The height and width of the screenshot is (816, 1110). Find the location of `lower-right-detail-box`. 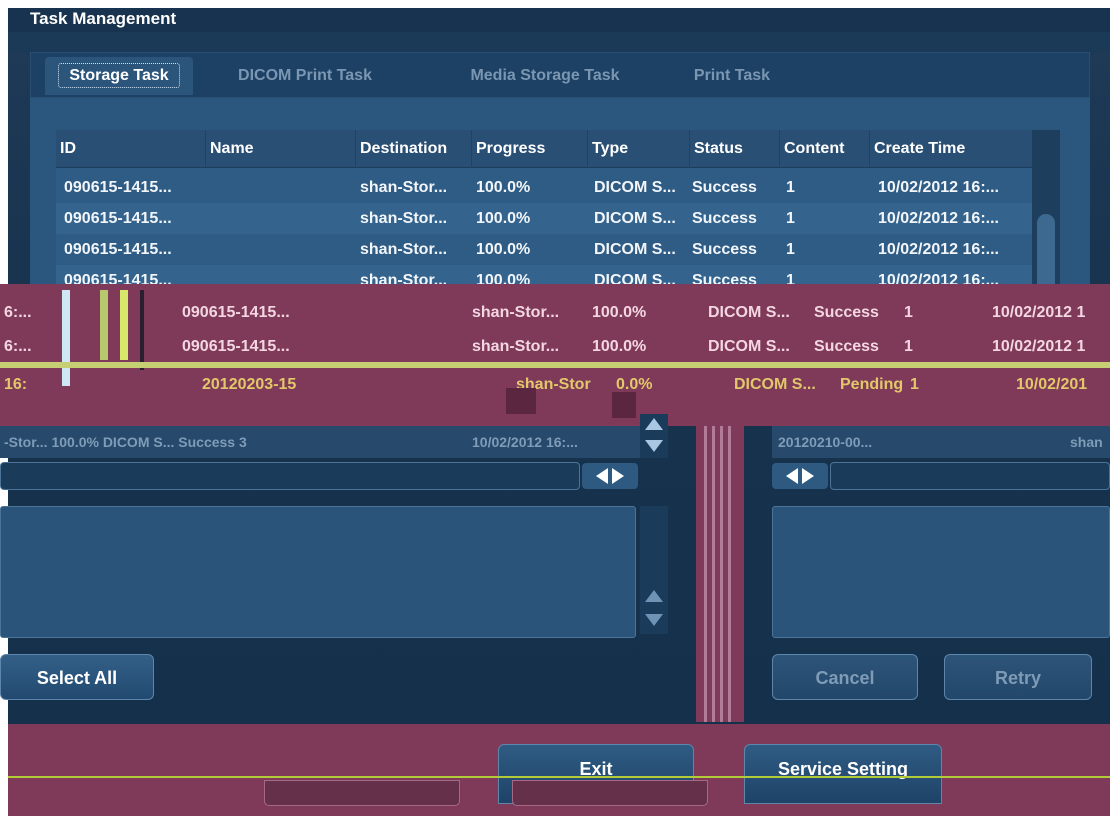

lower-right-detail-box is located at coordinates (941, 572).